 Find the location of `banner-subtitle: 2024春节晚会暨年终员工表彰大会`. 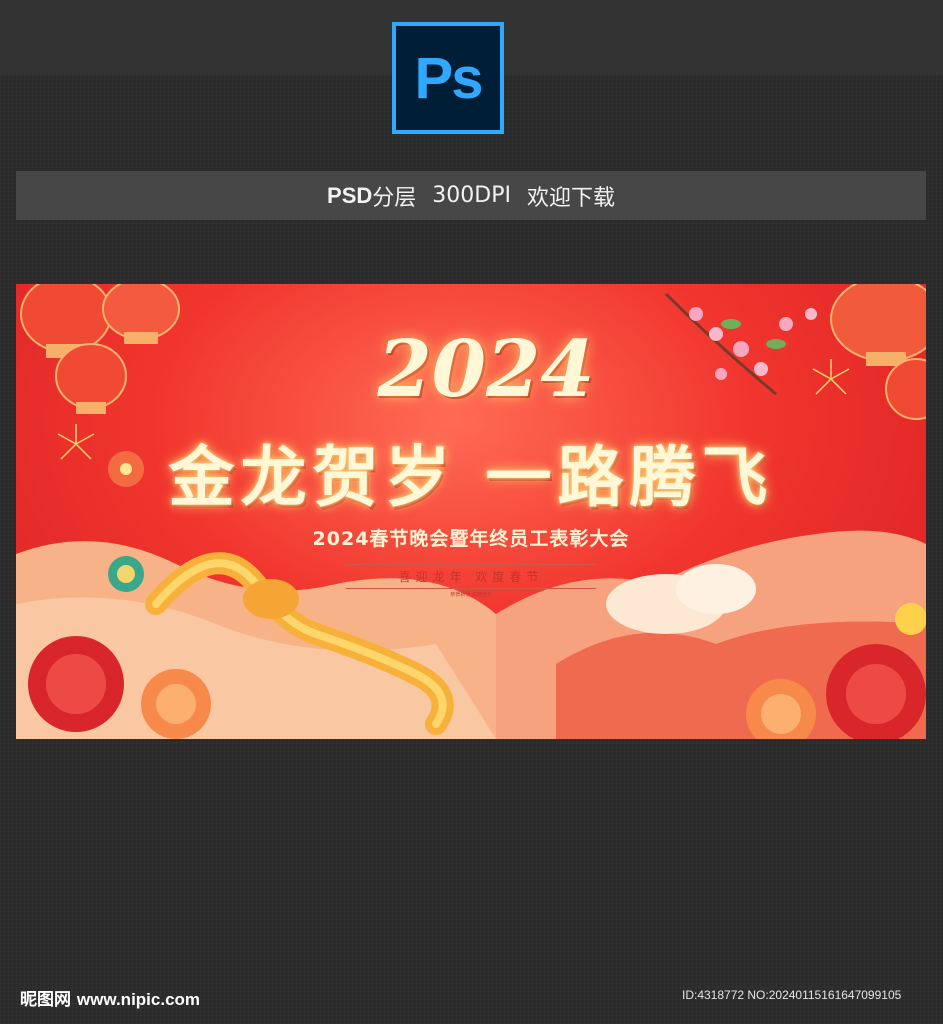

banner-subtitle: 2024春节晚会暨年终员工表彰大会 is located at coordinates (471, 539).